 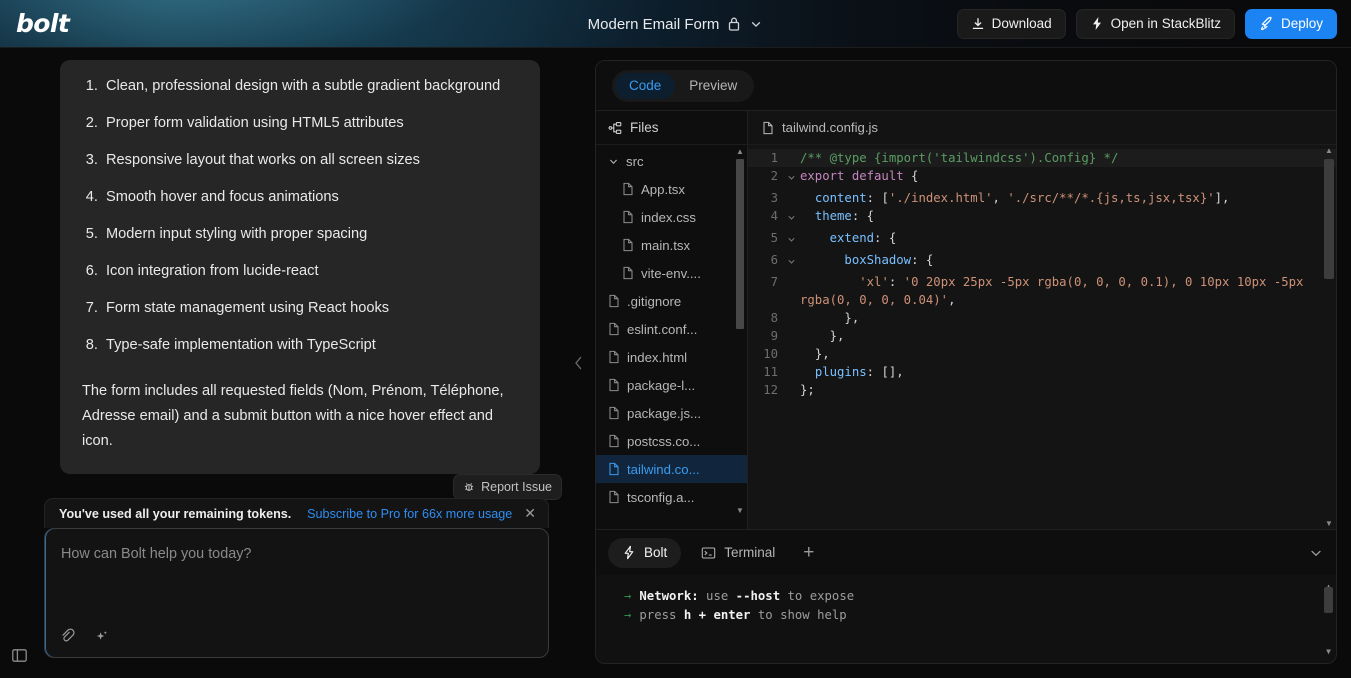 I want to click on collapse-chat-panel-button, so click(x=578, y=363).